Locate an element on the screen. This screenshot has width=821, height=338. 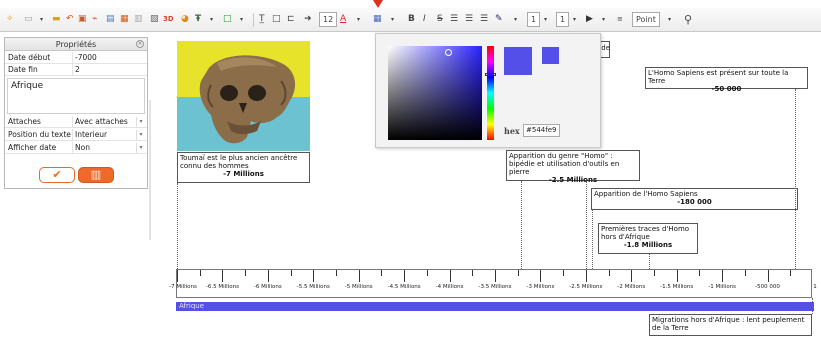
period-bar-afrique: Afrique is located at coordinates (495, 306).